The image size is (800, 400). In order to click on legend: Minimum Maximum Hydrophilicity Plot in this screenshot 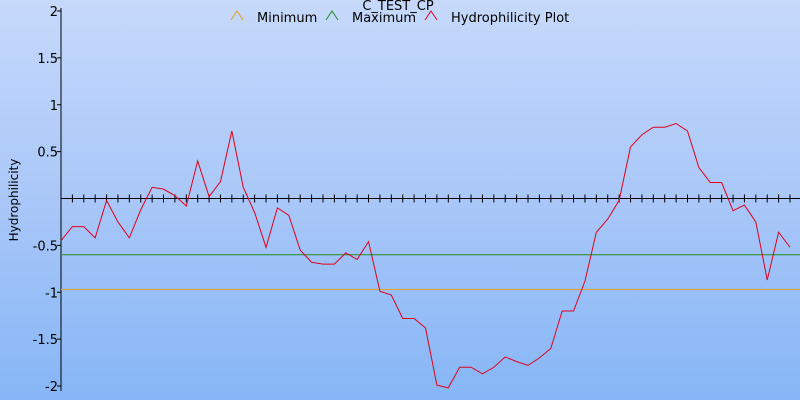, I will do `click(399, 18)`.